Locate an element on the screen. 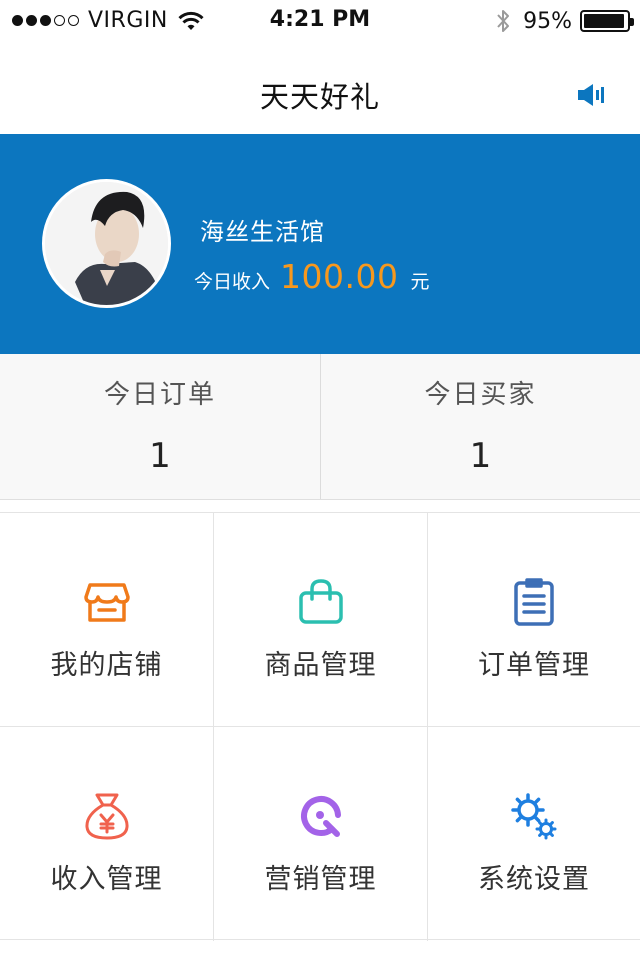  marketing-icon is located at coordinates (320, 816).